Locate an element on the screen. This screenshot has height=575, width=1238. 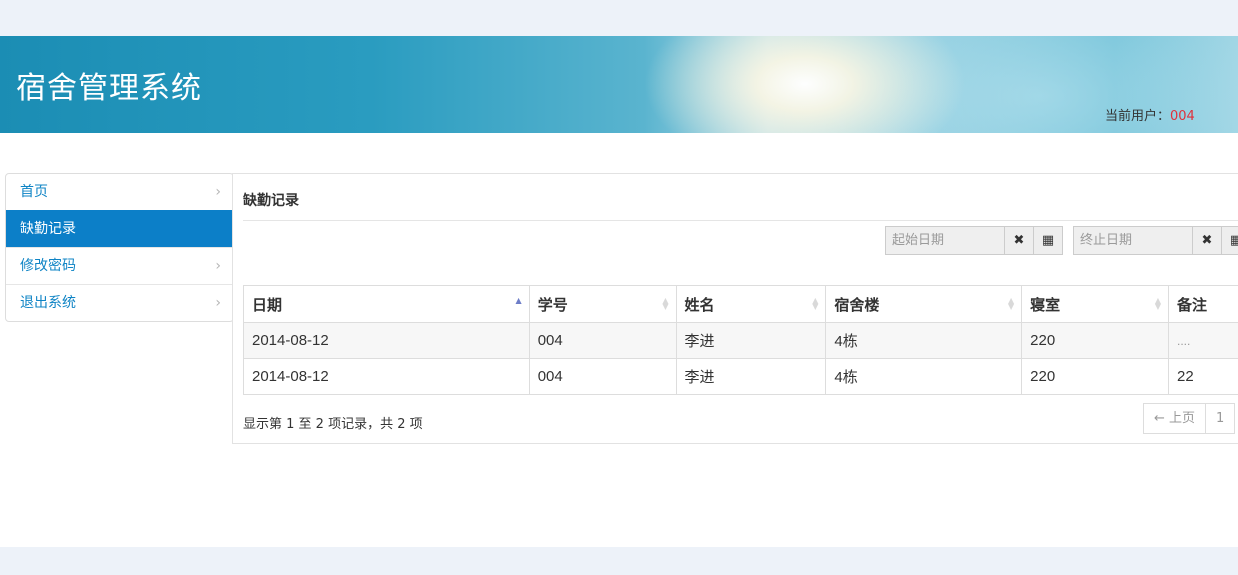
column-header-remark: 备注 is located at coordinates (1203, 304).